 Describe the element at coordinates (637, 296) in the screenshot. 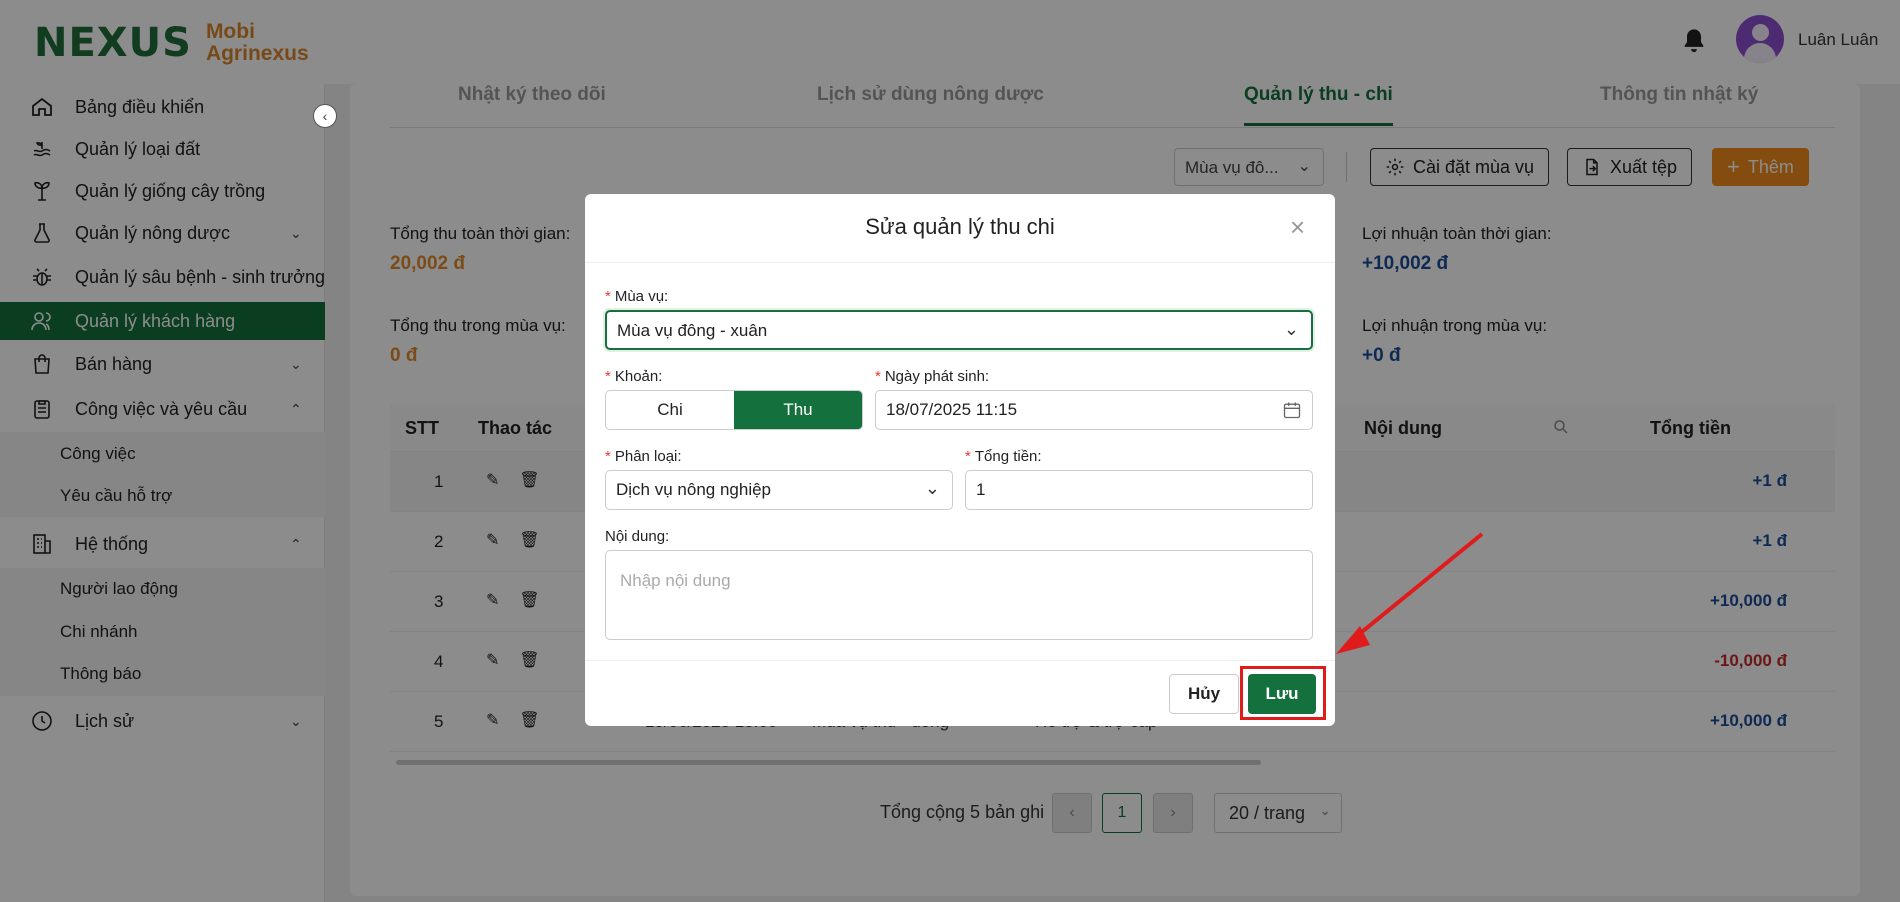

I see `season-label: * Mùa vụ:` at that location.